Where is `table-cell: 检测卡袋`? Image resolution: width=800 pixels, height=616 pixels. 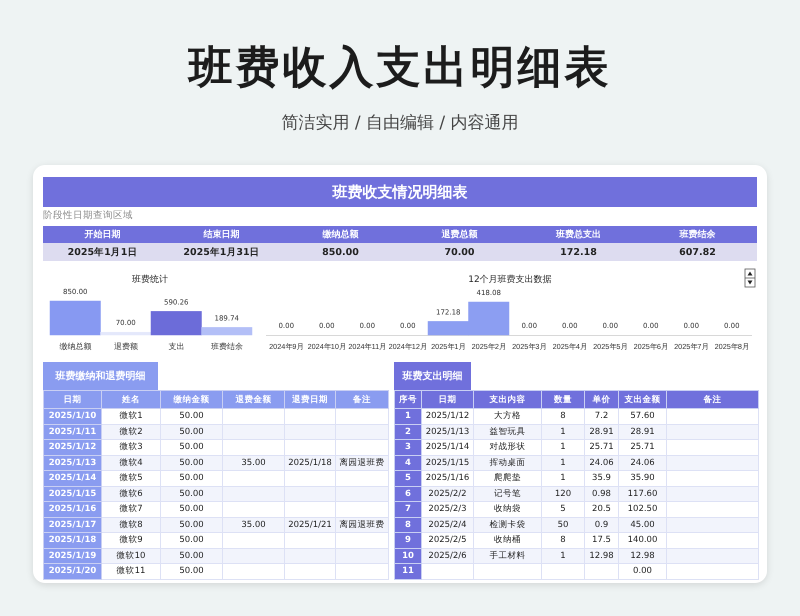 table-cell: 检测卡袋 is located at coordinates (508, 524).